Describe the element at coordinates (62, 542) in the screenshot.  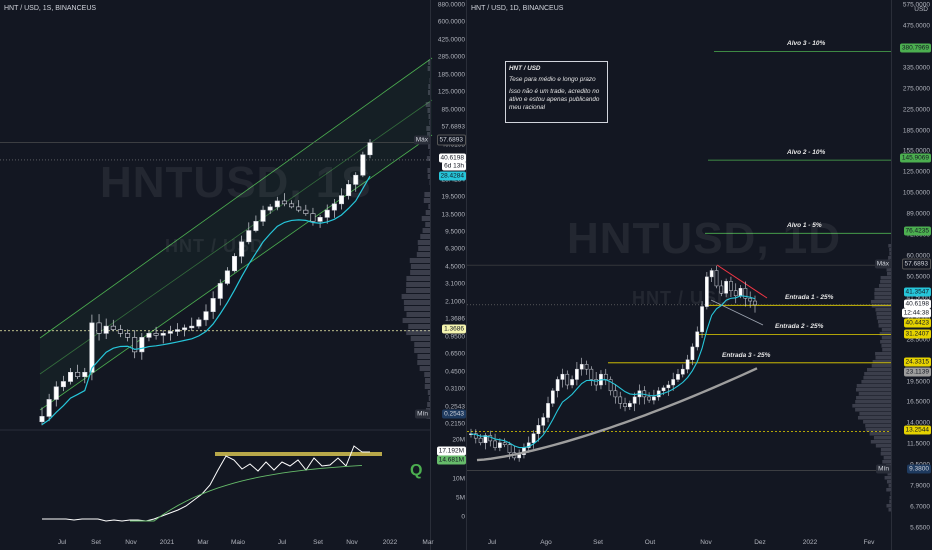
I see `time-tick-label: Jul` at that location.